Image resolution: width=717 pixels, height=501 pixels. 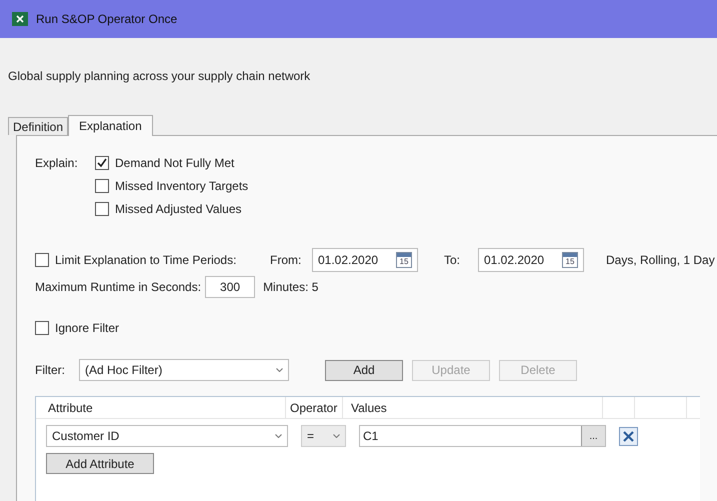 What do you see at coordinates (453, 260) in the screenshot?
I see `to-label: To:` at bounding box center [453, 260].